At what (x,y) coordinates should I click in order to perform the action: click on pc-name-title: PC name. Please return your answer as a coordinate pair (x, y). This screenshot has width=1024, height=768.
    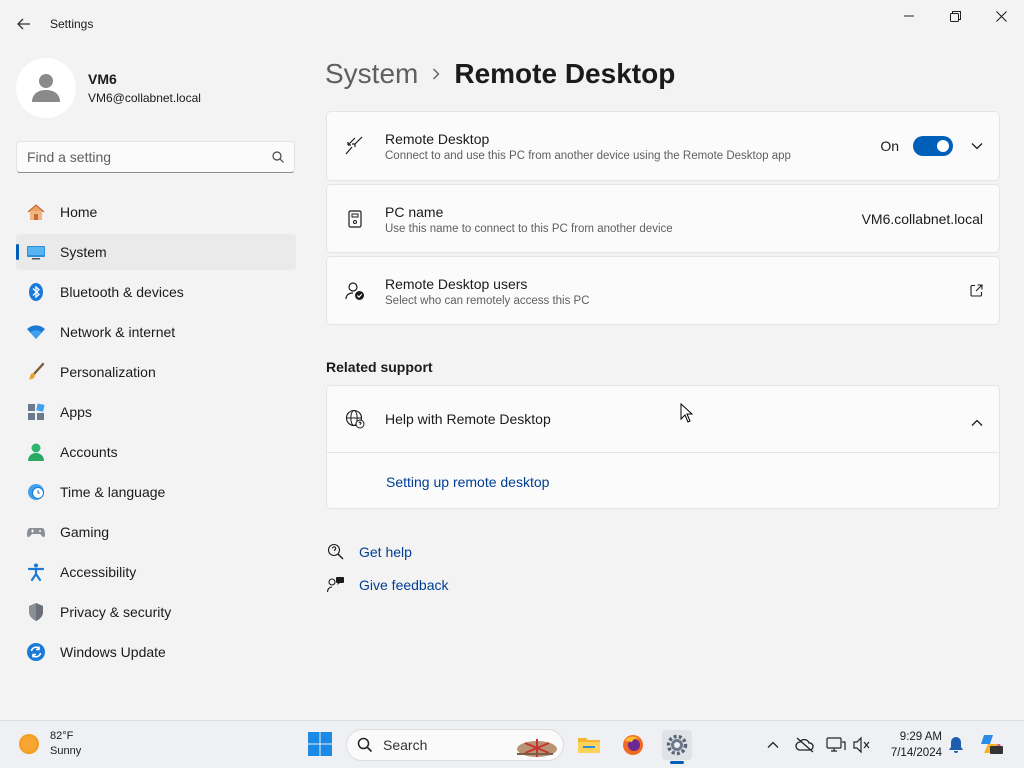
    Looking at the image, I should click on (414, 212).